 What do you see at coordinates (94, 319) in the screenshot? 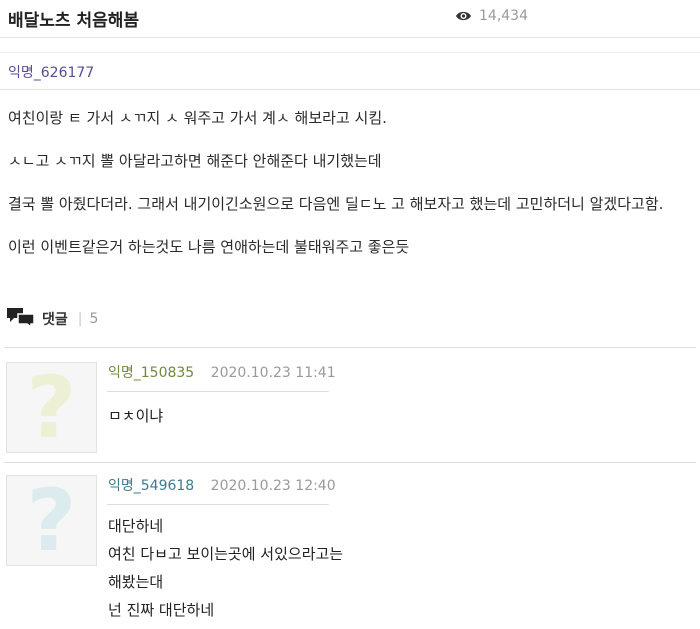
I see `comment-count: 5` at bounding box center [94, 319].